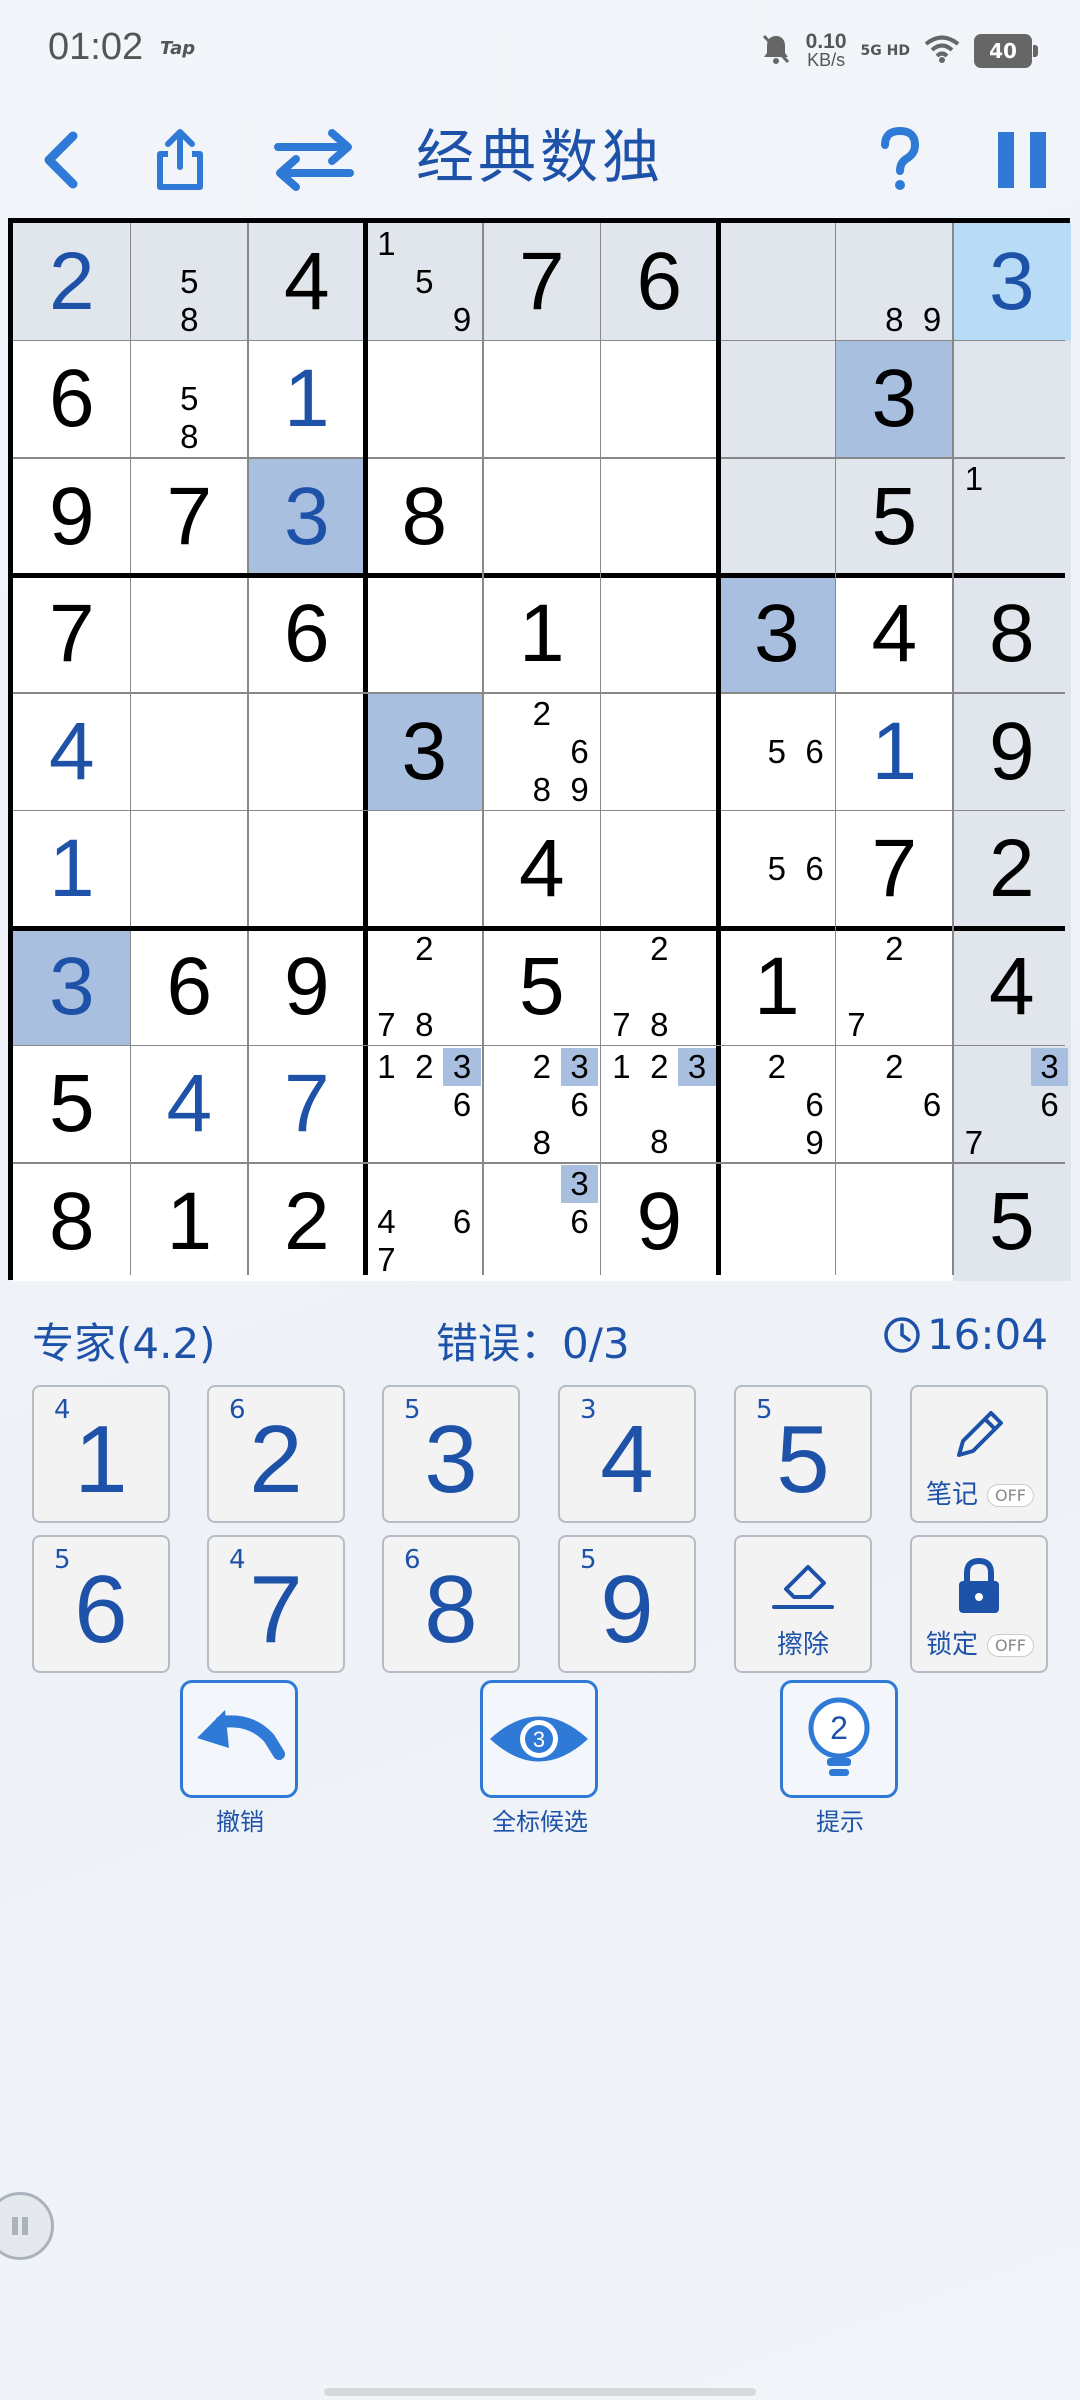  I want to click on sudoku-cell-r5c9: 9, so click(1012, 752).